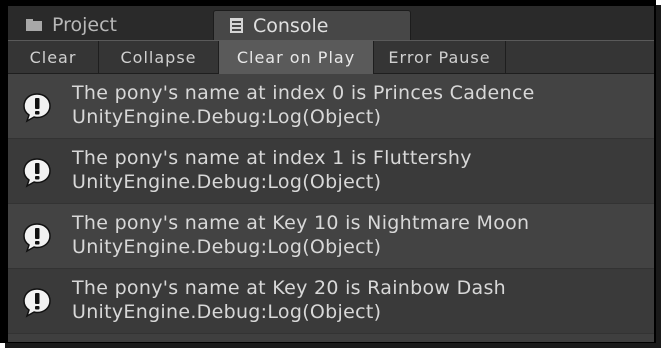 The height and width of the screenshot is (352, 665). I want to click on console-toolbar: Clear Collapse Clear on Play Error Pause, so click(331, 57).